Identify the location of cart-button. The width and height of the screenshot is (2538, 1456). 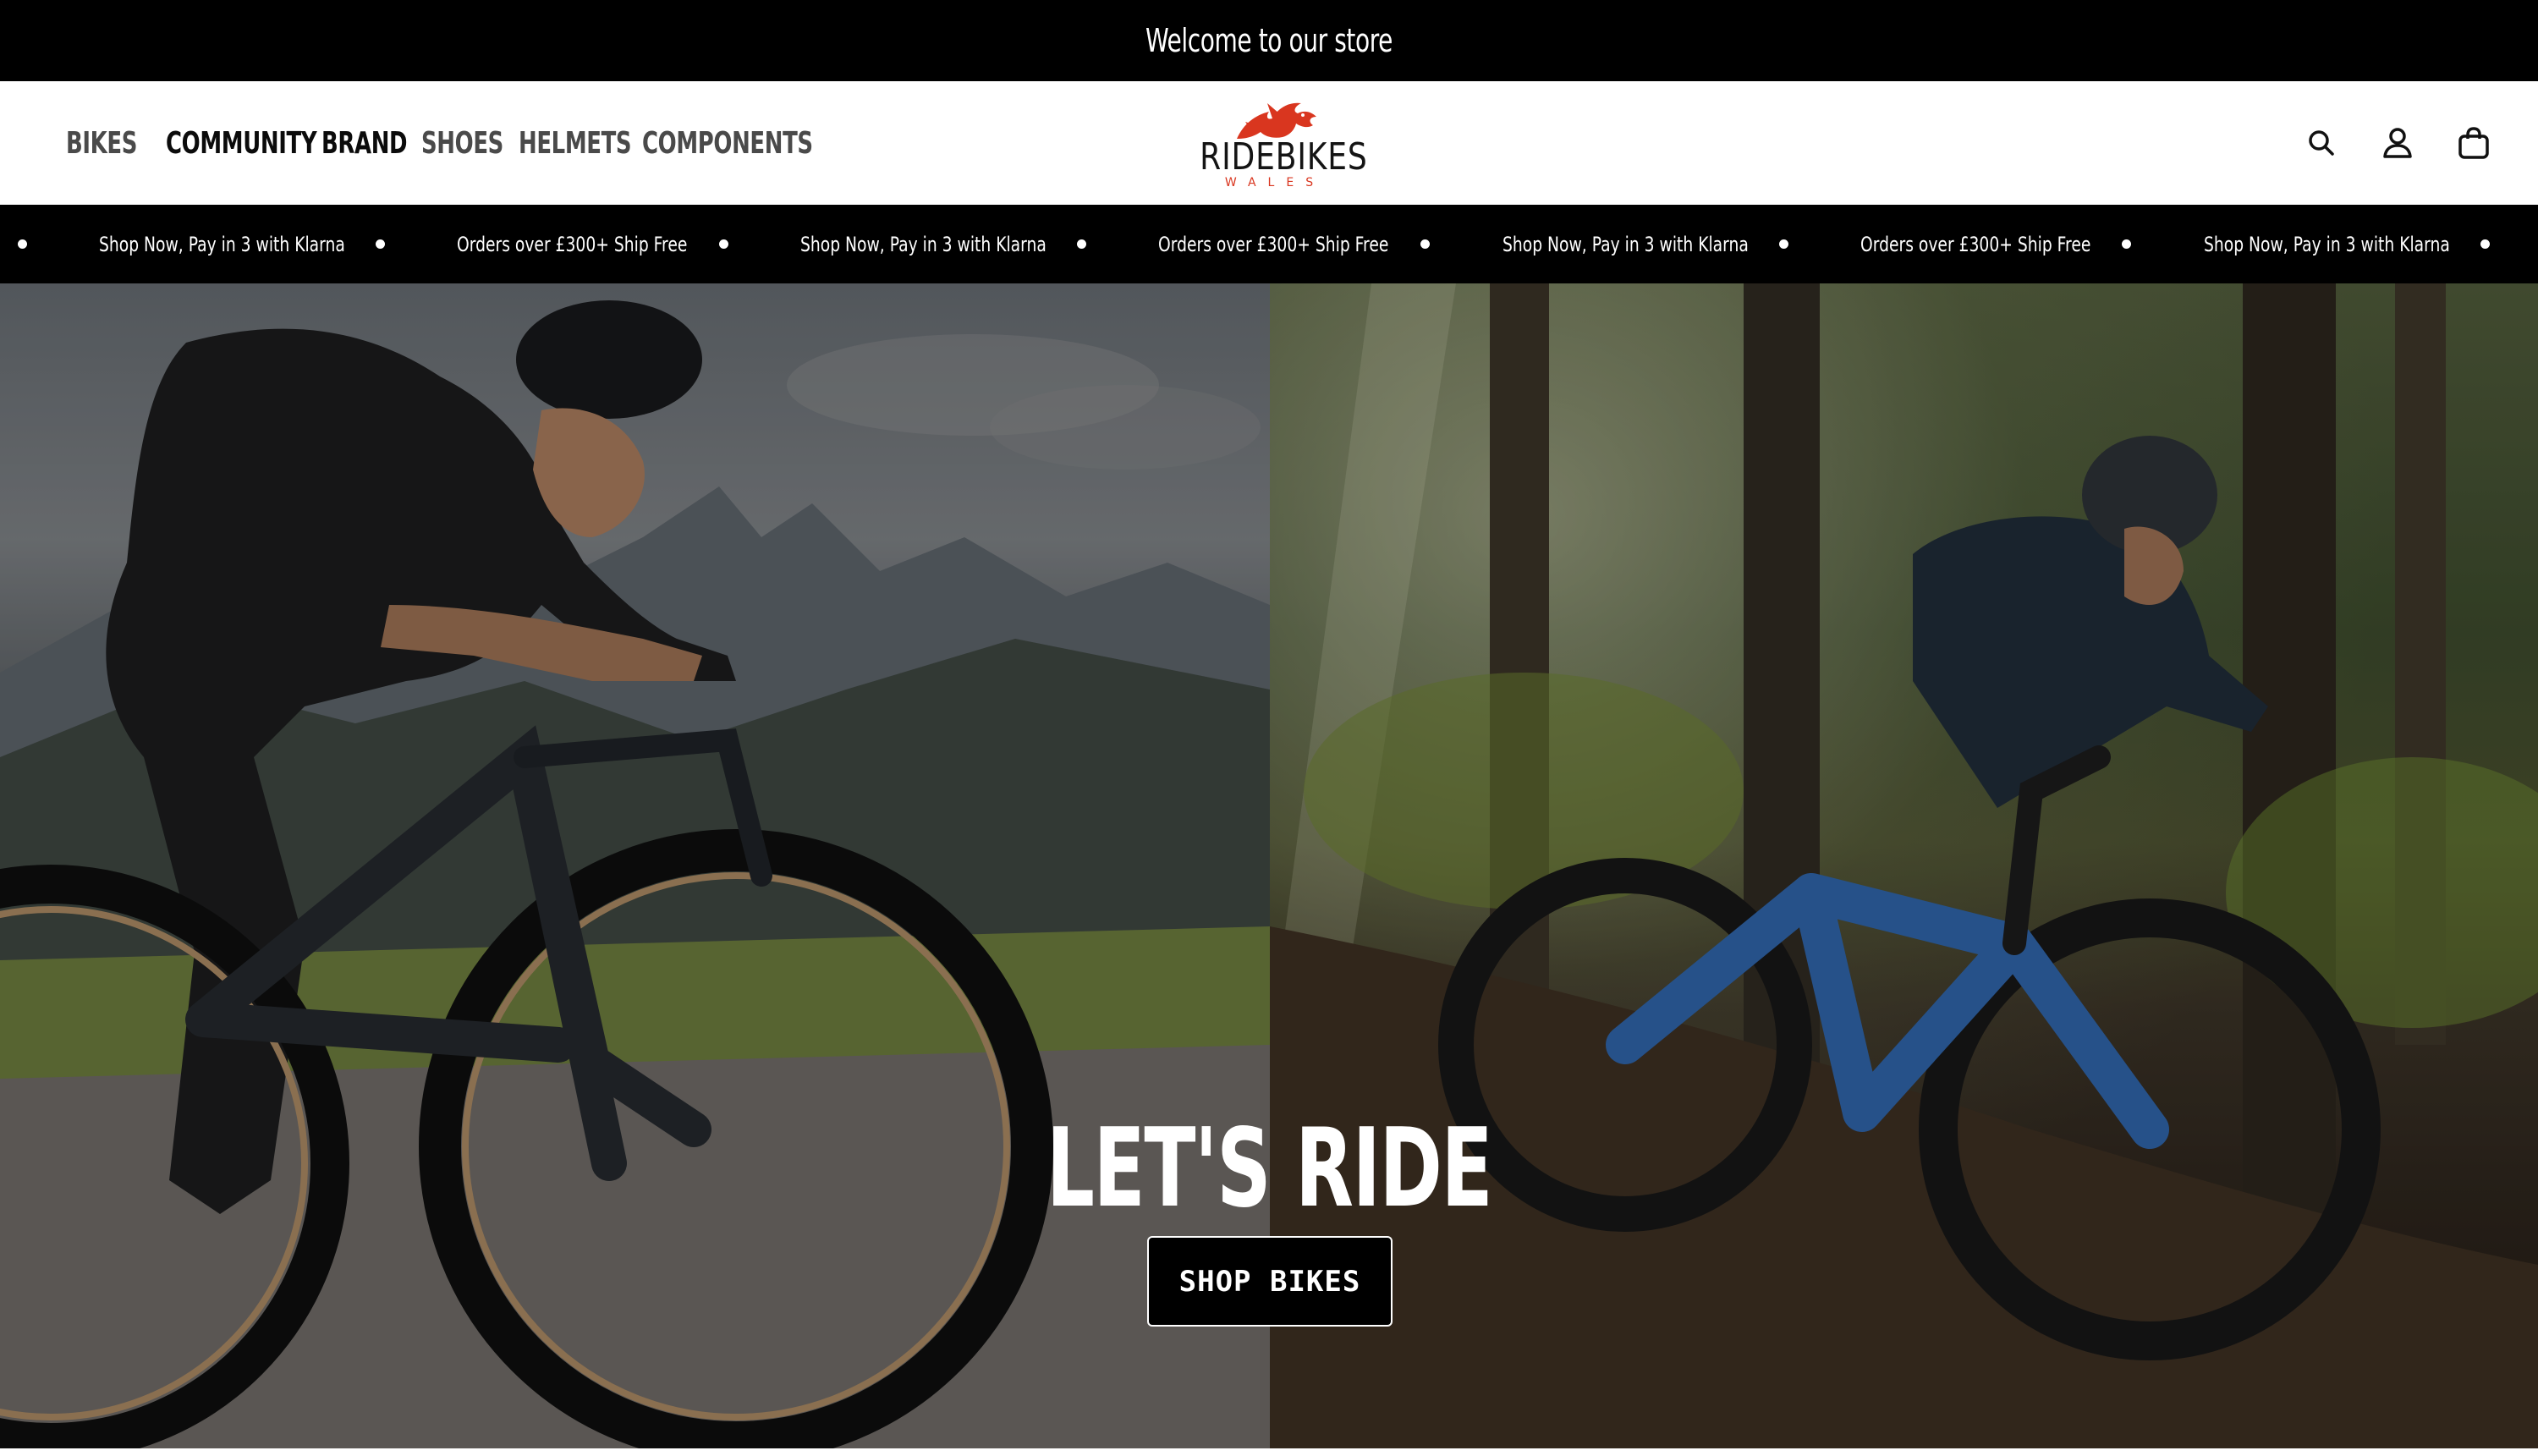
(2474, 143).